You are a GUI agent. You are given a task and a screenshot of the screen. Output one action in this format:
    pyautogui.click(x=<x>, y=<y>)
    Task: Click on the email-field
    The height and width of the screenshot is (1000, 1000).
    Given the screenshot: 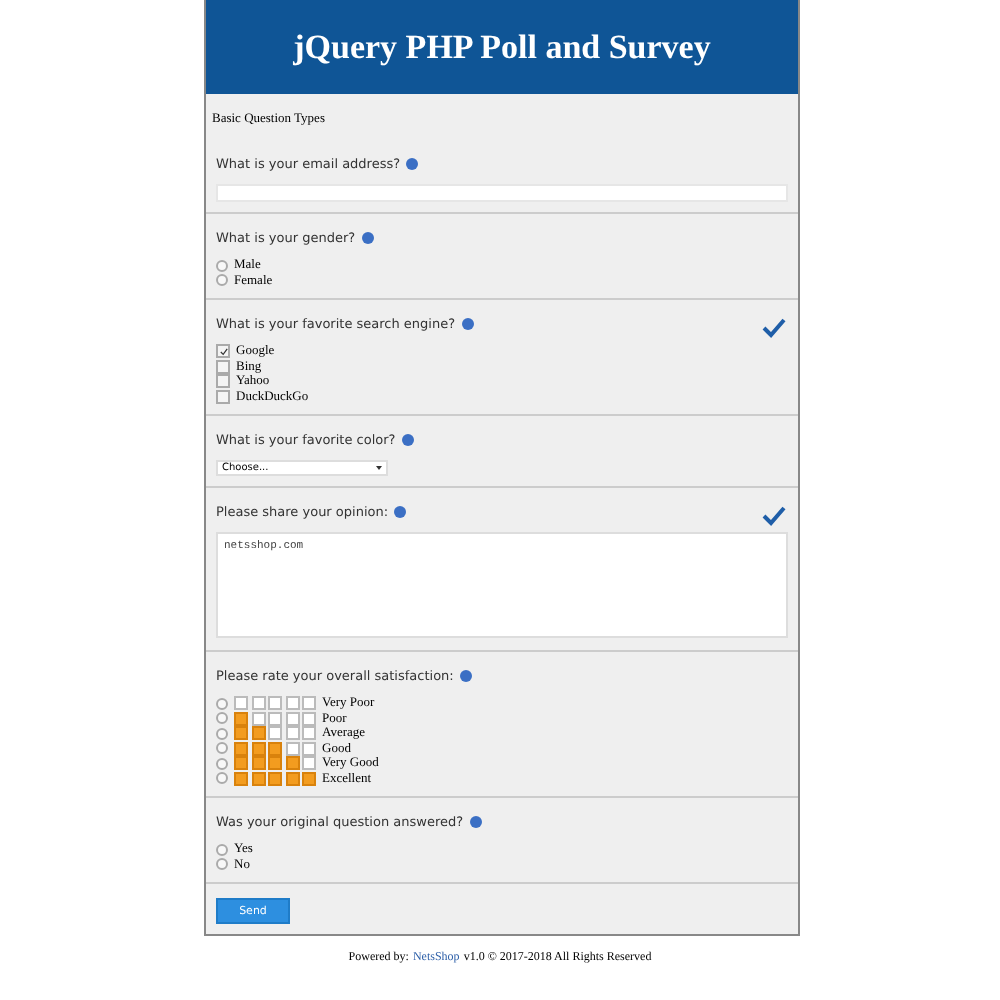 What is the action you would take?
    pyautogui.click(x=502, y=193)
    